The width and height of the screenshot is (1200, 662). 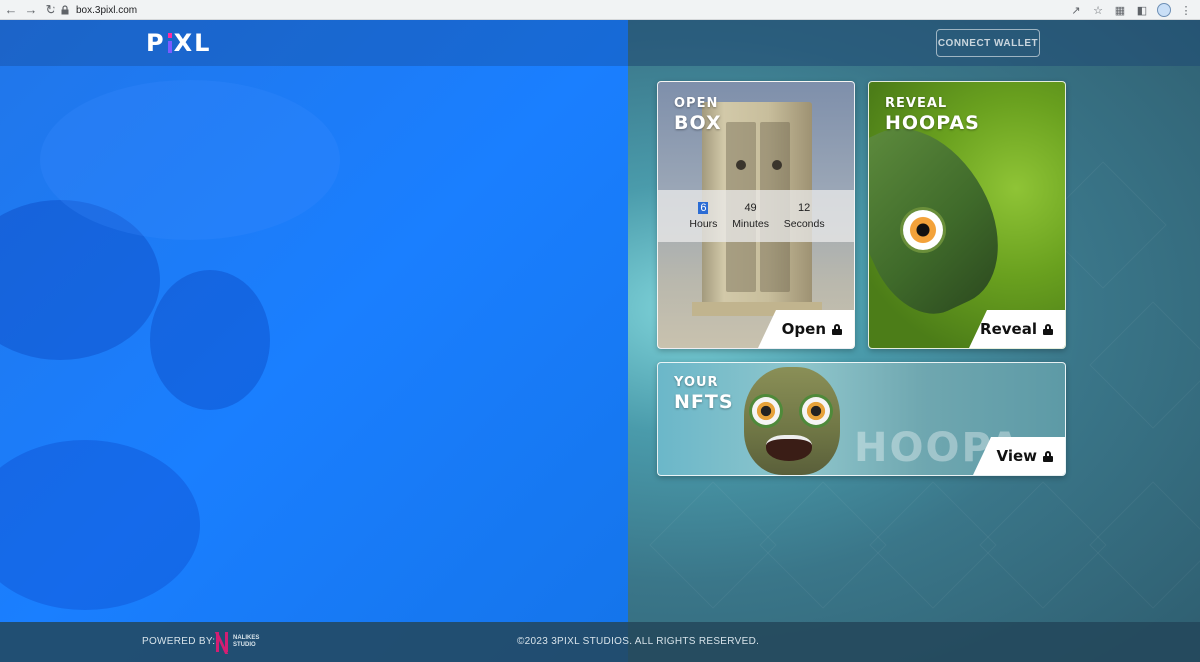 What do you see at coordinates (932, 123) in the screenshot?
I see `card-title-big: HOOPAS` at bounding box center [932, 123].